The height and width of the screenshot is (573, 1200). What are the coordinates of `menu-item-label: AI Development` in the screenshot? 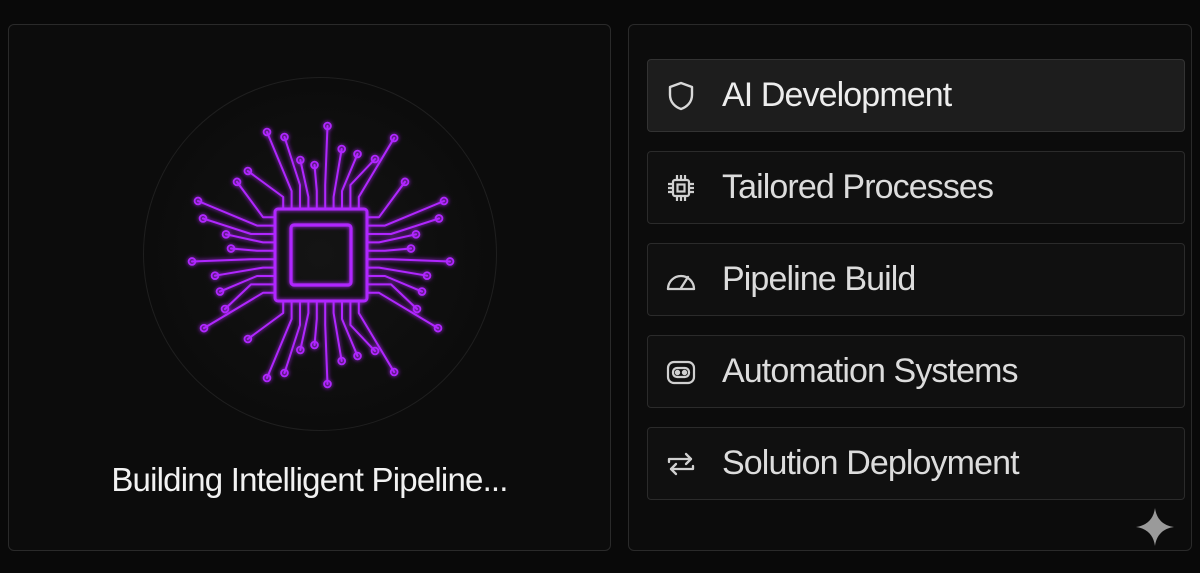 It's located at (837, 95).